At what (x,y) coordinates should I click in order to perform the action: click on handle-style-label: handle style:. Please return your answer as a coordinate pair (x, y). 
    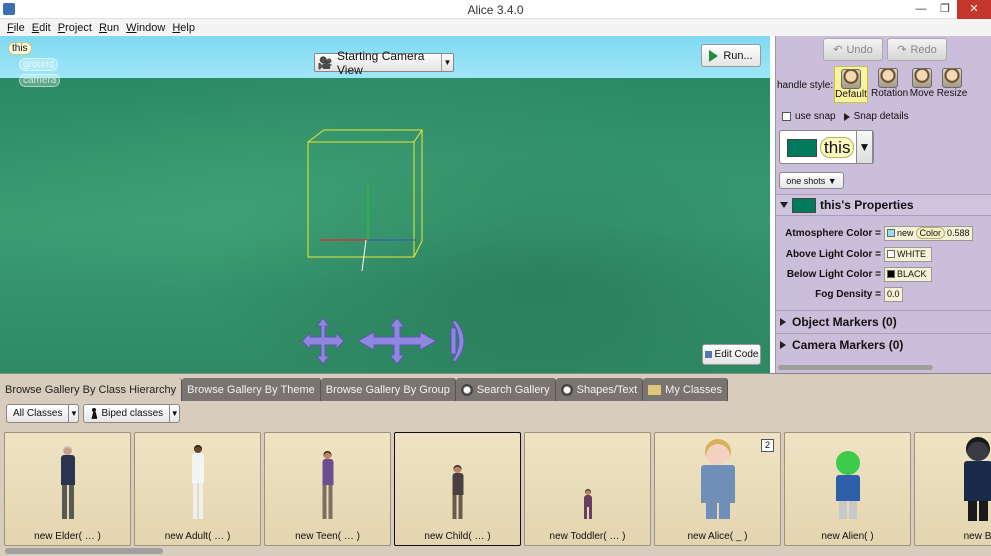
    Looking at the image, I should click on (805, 85).